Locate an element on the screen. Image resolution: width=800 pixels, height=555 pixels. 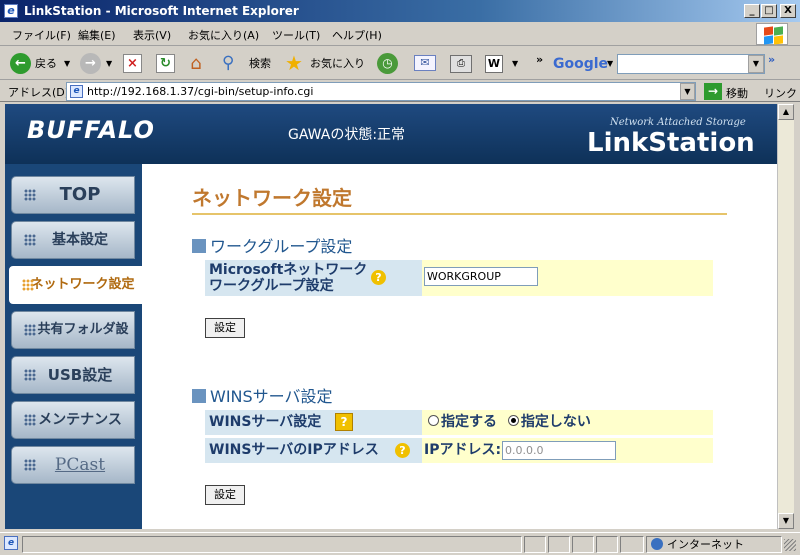
scroll-up-icon: ▲ is located at coordinates (786, 112).